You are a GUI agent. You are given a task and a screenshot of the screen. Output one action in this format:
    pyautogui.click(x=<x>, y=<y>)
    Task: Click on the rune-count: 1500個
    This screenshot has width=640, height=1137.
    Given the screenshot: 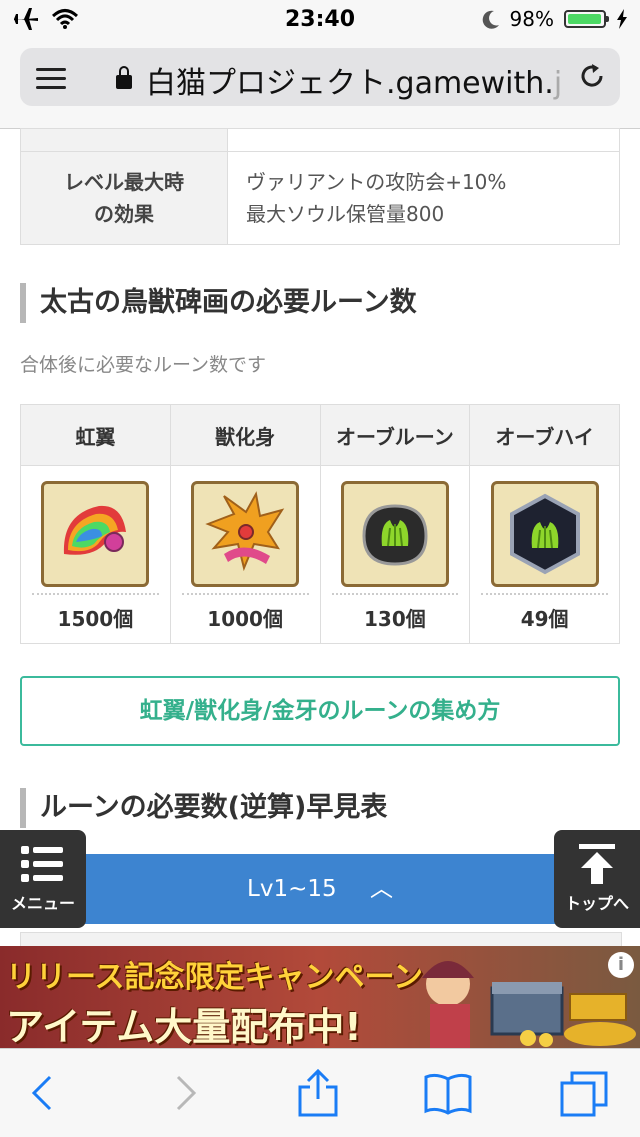 What is the action you would take?
    pyautogui.click(x=95, y=612)
    